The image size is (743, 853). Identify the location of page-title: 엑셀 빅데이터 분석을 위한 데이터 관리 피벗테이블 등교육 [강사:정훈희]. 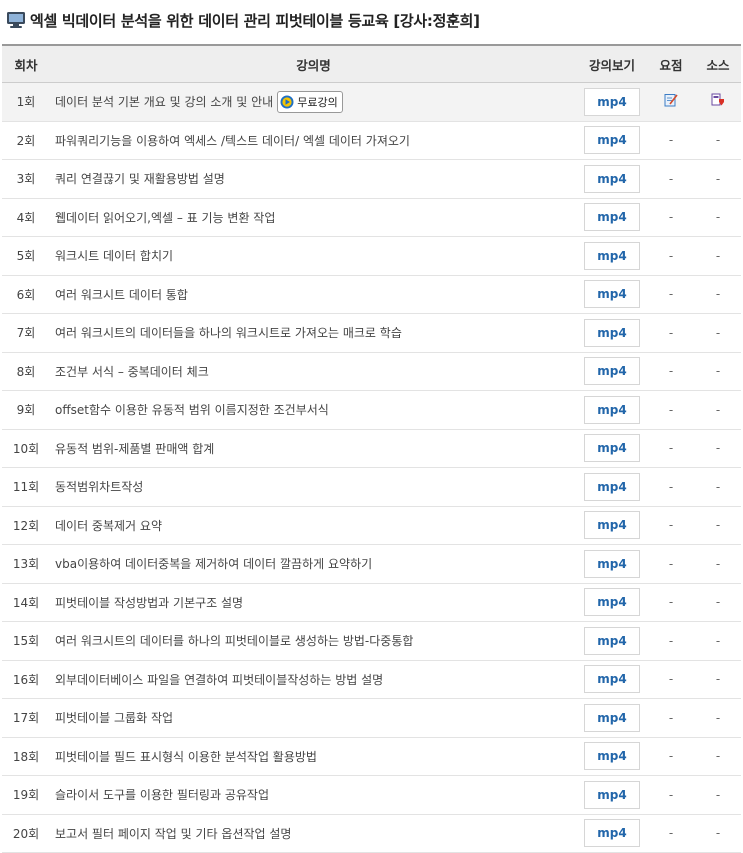
(255, 20).